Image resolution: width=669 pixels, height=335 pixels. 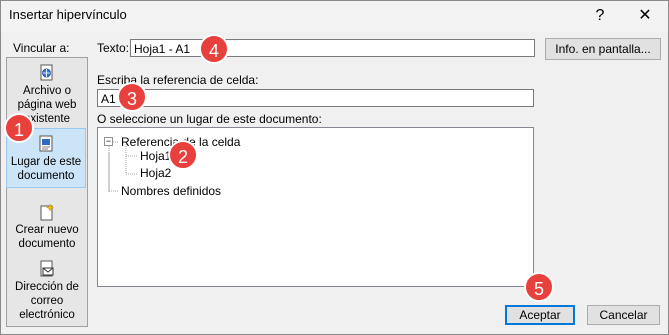 I want to click on collapse-toggle-icon: −, so click(x=108, y=141).